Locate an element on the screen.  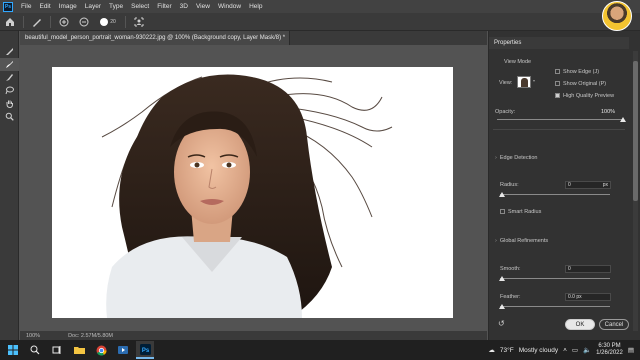
brush-preview-icon is located at coordinates (104, 21).